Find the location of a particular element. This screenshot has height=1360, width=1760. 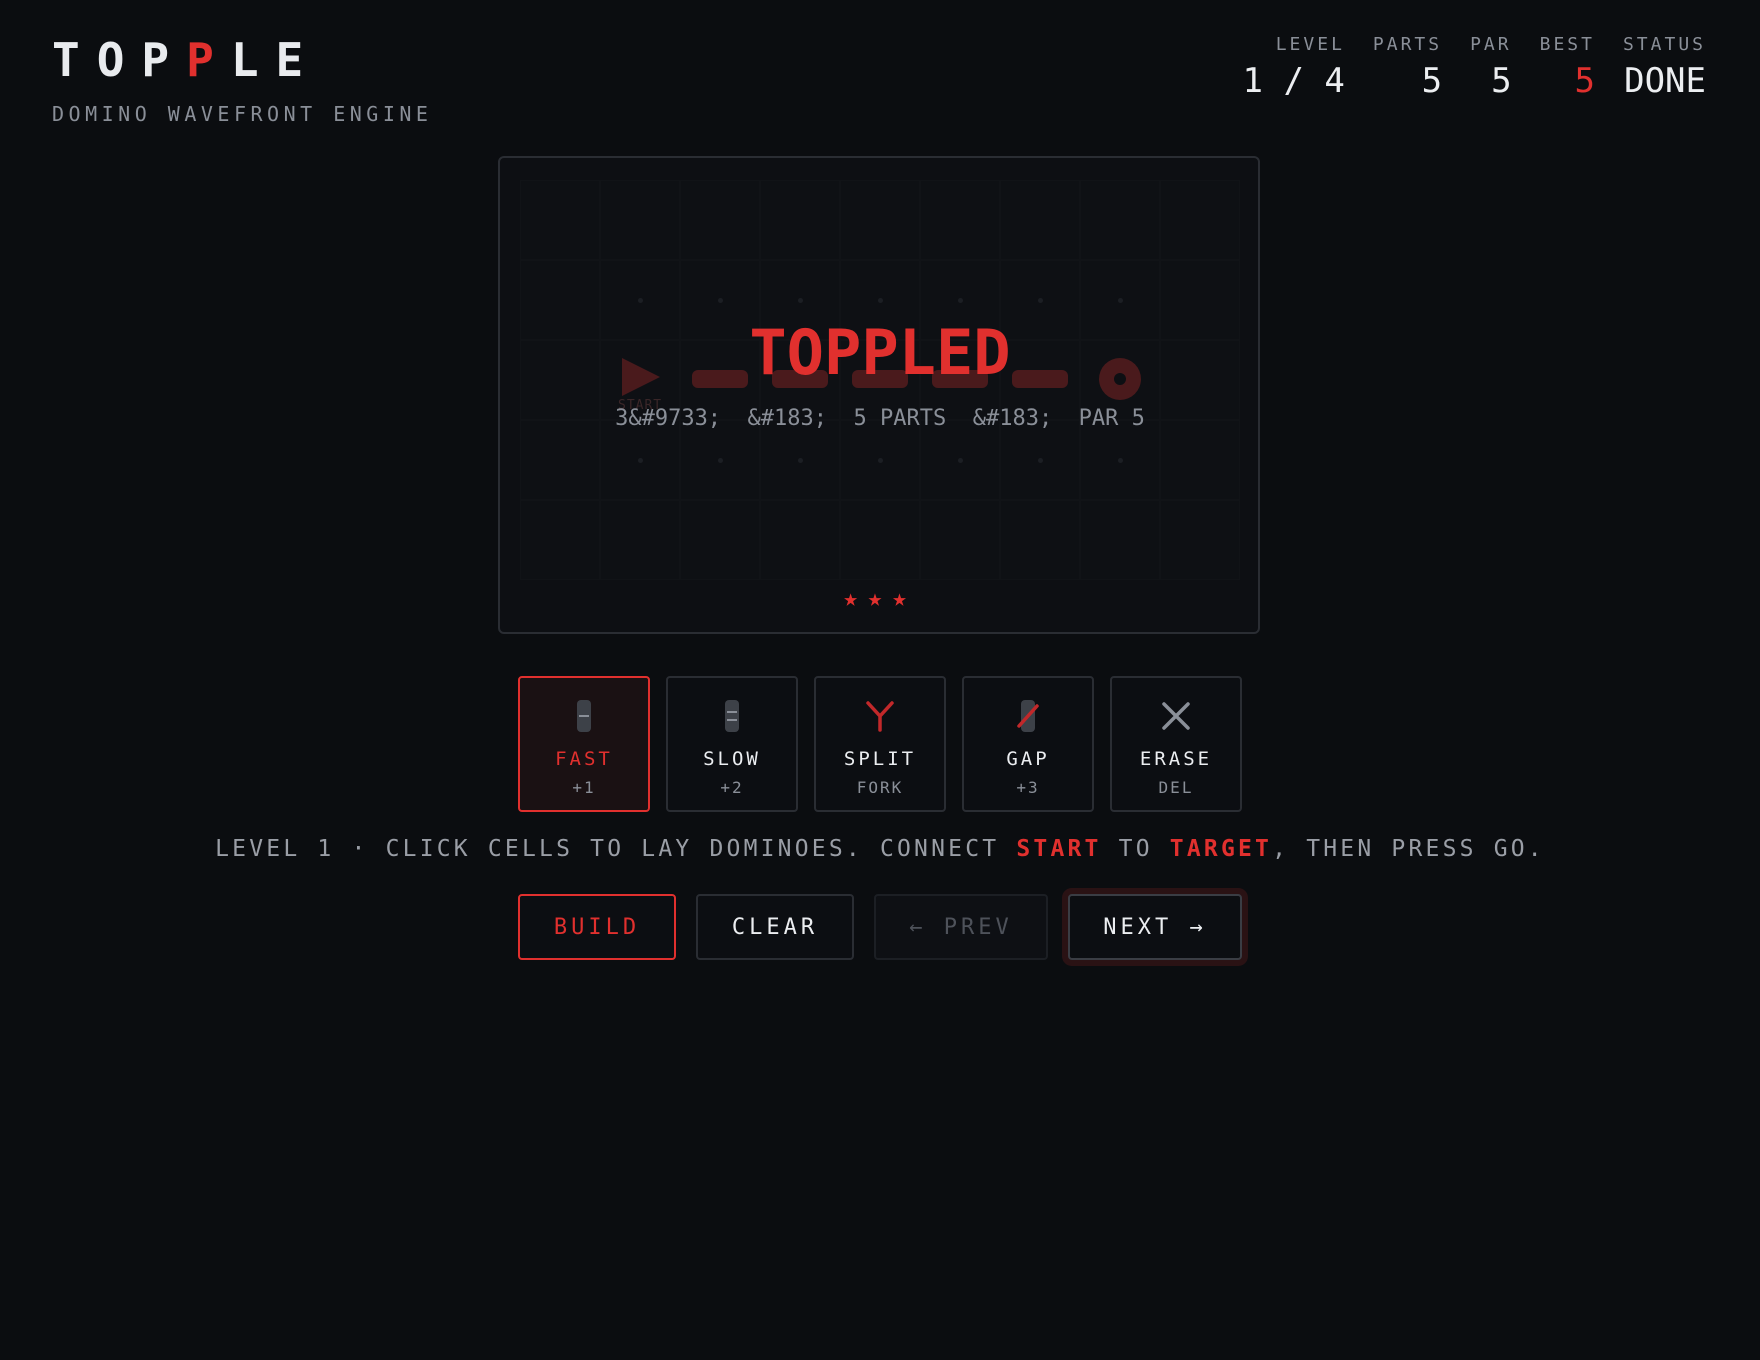

app-logo: TOPPLE is located at coordinates (242, 60).